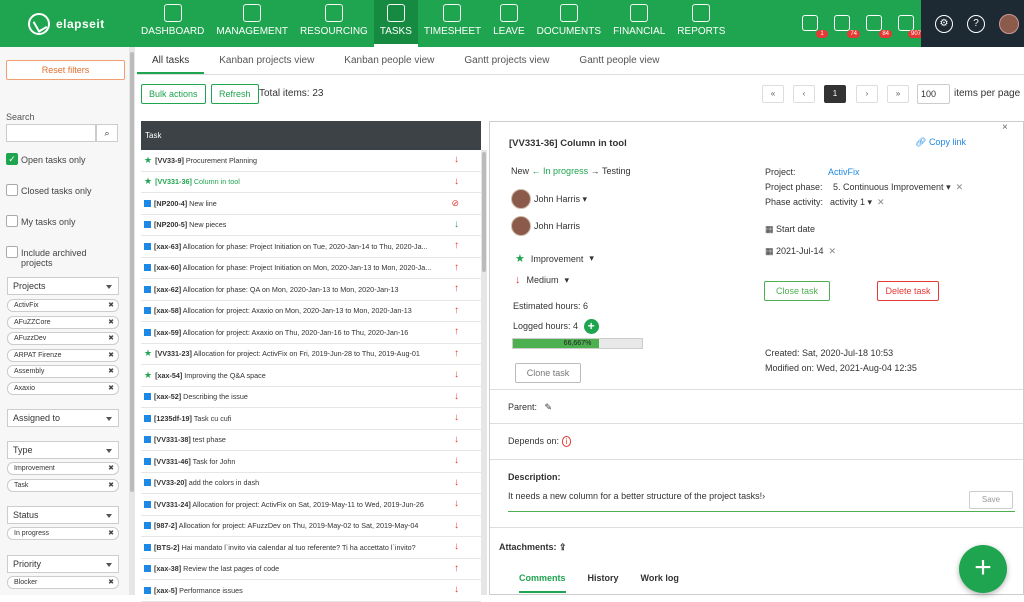 This screenshot has height=602, width=1024. What do you see at coordinates (797, 291) in the screenshot?
I see `close-task-button: Close task` at bounding box center [797, 291].